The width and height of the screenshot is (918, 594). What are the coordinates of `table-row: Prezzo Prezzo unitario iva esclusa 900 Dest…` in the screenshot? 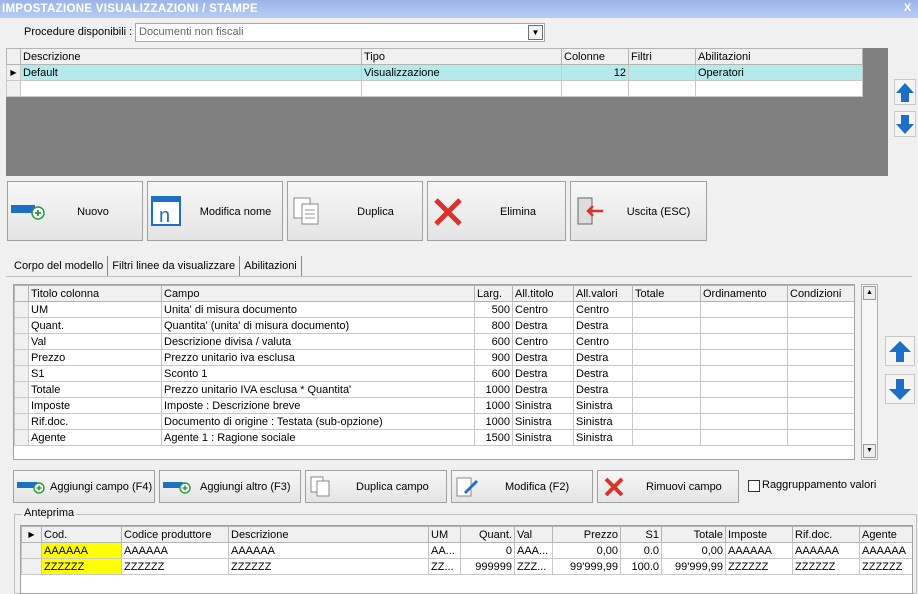 It's located at (434, 357).